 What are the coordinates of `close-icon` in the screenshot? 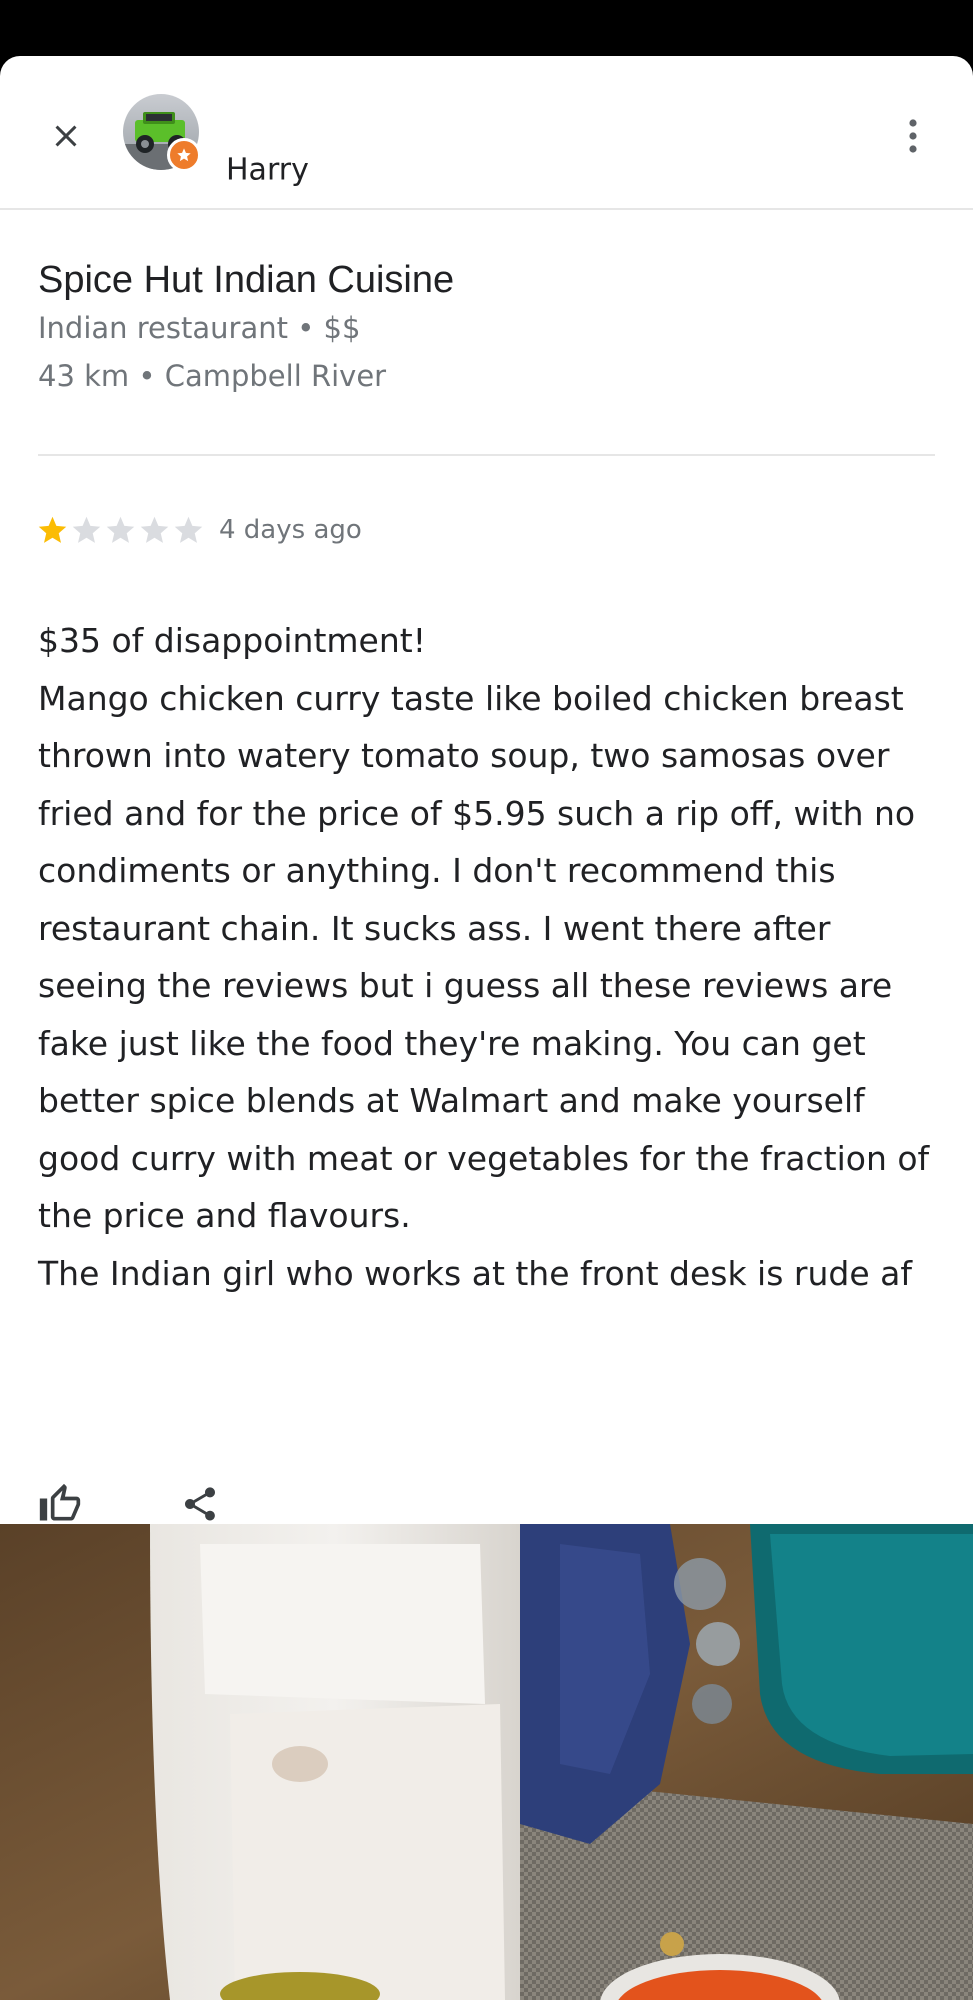 It's located at (66, 136).